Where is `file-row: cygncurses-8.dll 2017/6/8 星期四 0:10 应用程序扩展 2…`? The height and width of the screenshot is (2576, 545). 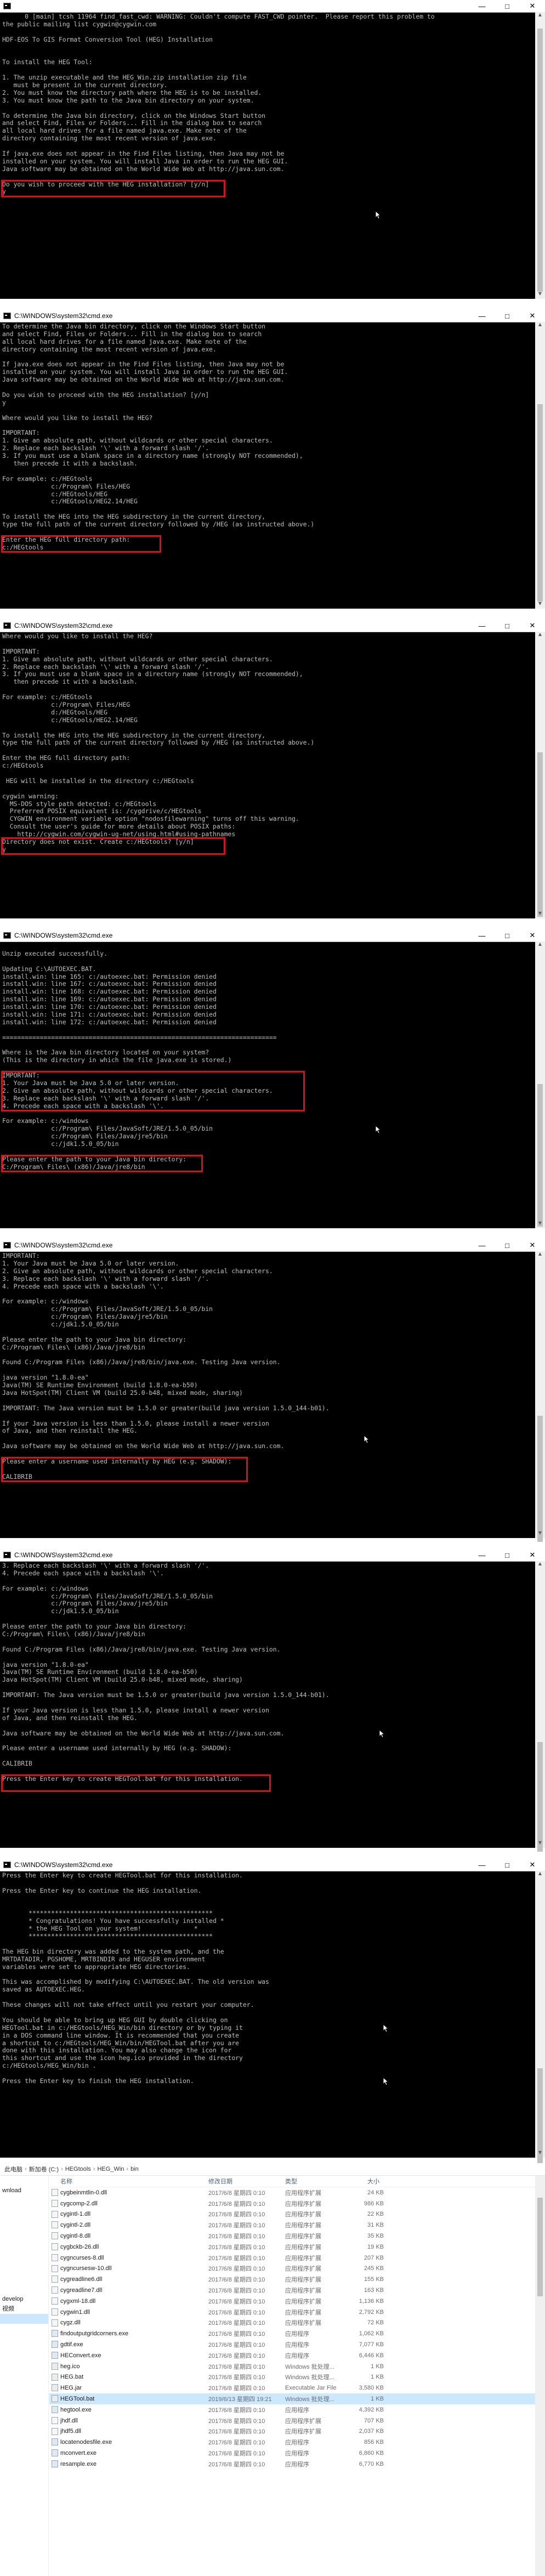 file-row: cygncurses-8.dll 2017/6/8 星期四 0:10 应用程序扩展 2… is located at coordinates (292, 2257).